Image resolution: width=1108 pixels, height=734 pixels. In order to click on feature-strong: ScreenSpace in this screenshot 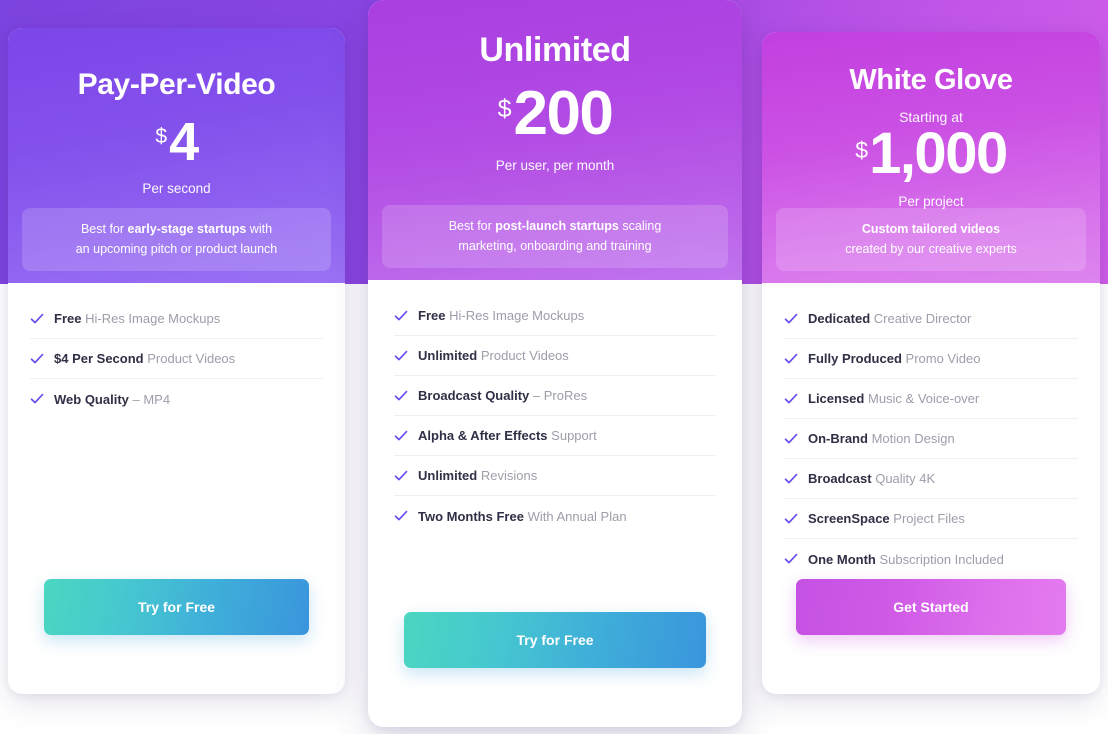, I will do `click(849, 518)`.